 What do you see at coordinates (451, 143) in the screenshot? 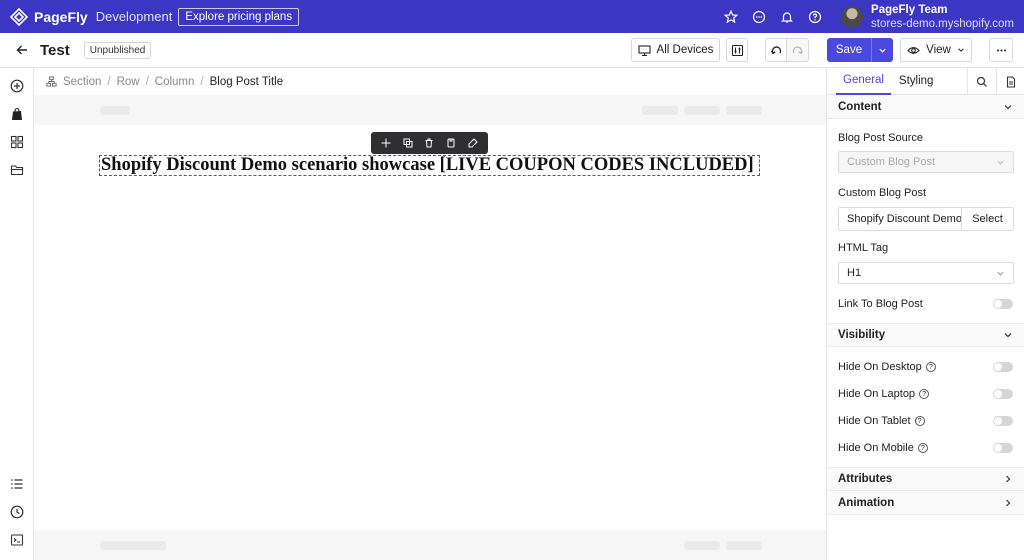
I see `copy-style-icon` at bounding box center [451, 143].